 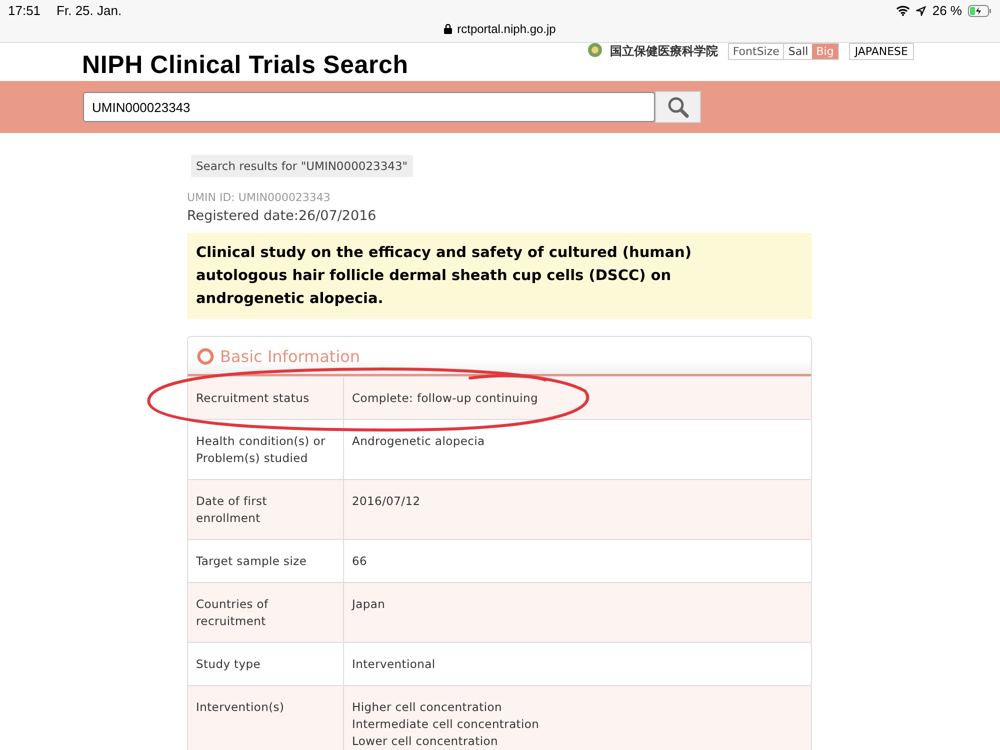 I want to click on wifi-icon, so click(x=903, y=10).